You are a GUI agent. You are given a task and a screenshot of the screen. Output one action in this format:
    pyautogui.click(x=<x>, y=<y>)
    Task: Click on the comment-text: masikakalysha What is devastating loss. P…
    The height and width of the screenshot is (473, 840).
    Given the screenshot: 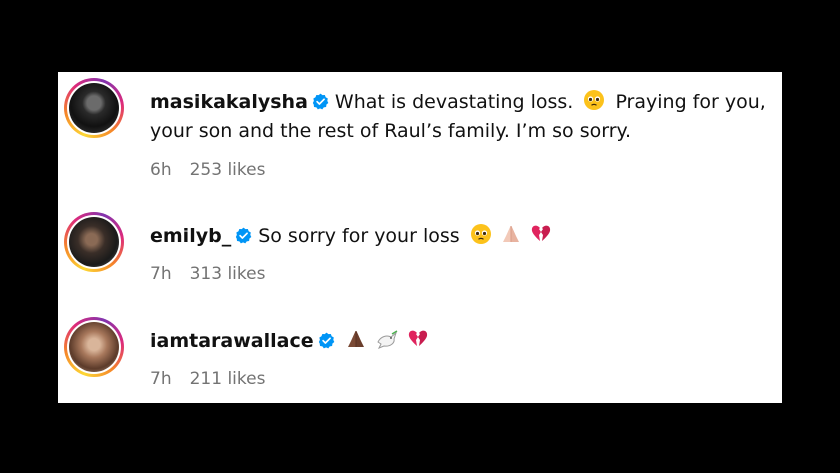 What is the action you would take?
    pyautogui.click(x=462, y=117)
    